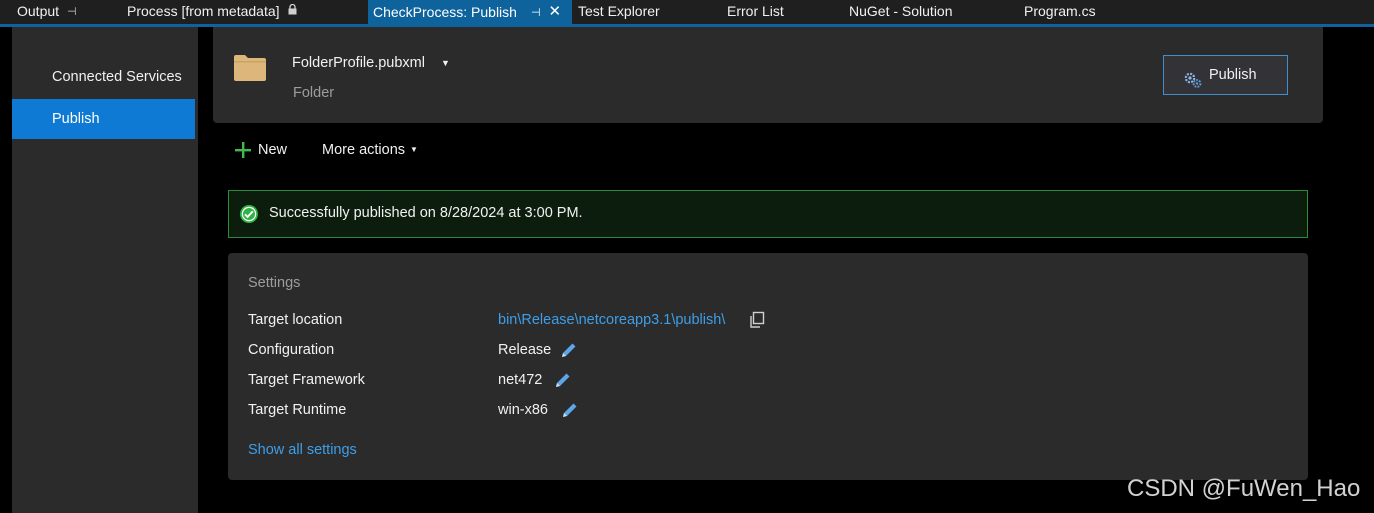 This screenshot has height=513, width=1374. I want to click on target-location-label: Target location, so click(295, 320).